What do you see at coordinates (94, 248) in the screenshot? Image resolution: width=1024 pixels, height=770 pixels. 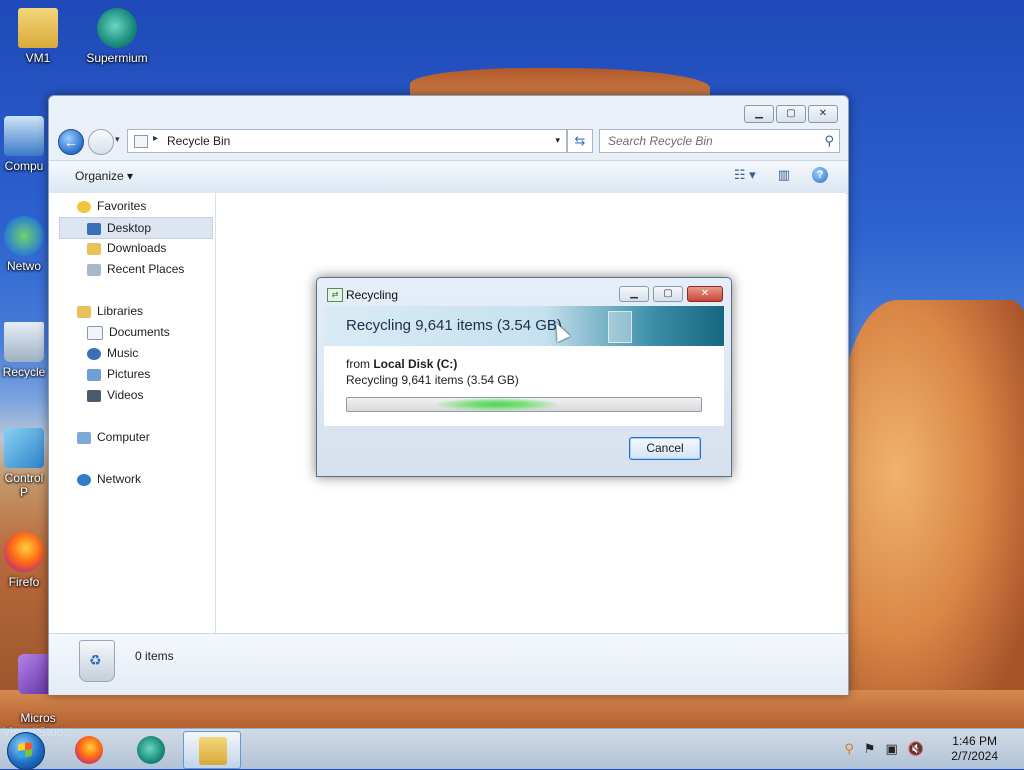 I see `downloads-icon` at bounding box center [94, 248].